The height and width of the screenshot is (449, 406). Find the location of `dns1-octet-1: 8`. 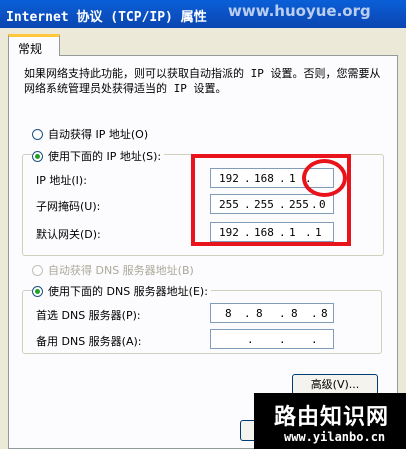

dns1-octet-1: 8 is located at coordinates (228, 313).